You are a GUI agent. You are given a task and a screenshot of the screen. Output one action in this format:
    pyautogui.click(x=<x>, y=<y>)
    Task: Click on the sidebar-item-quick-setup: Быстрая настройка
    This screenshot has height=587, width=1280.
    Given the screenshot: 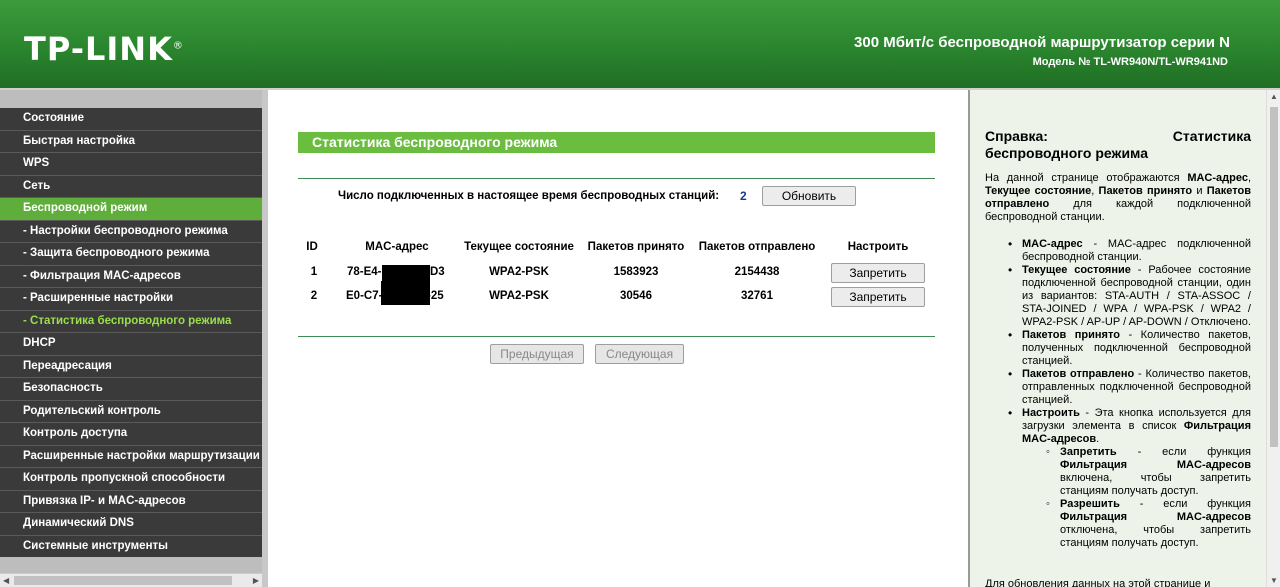 What is the action you would take?
    pyautogui.click(x=131, y=141)
    